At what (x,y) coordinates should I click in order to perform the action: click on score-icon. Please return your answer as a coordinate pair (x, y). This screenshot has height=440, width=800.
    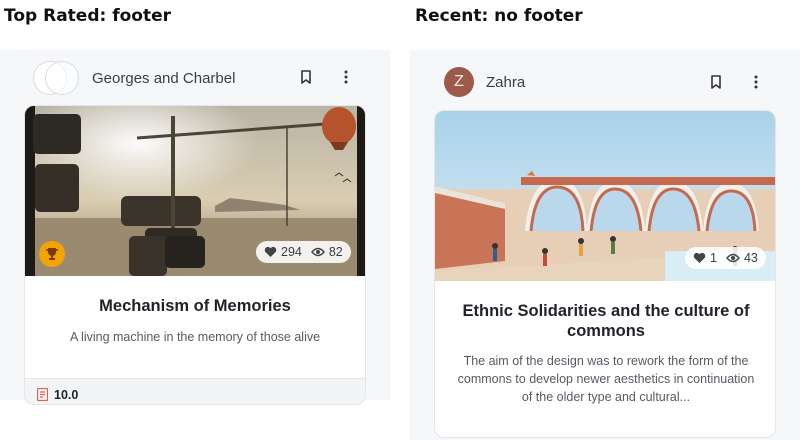
    Looking at the image, I should click on (42, 394).